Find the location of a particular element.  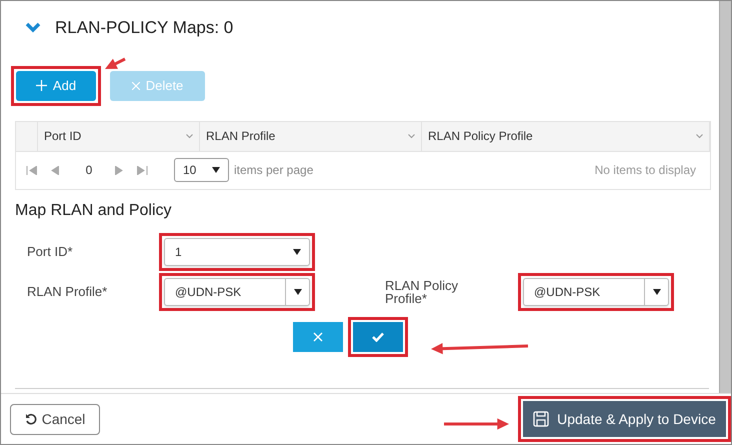

cancel-button: Cancel is located at coordinates (55, 419).